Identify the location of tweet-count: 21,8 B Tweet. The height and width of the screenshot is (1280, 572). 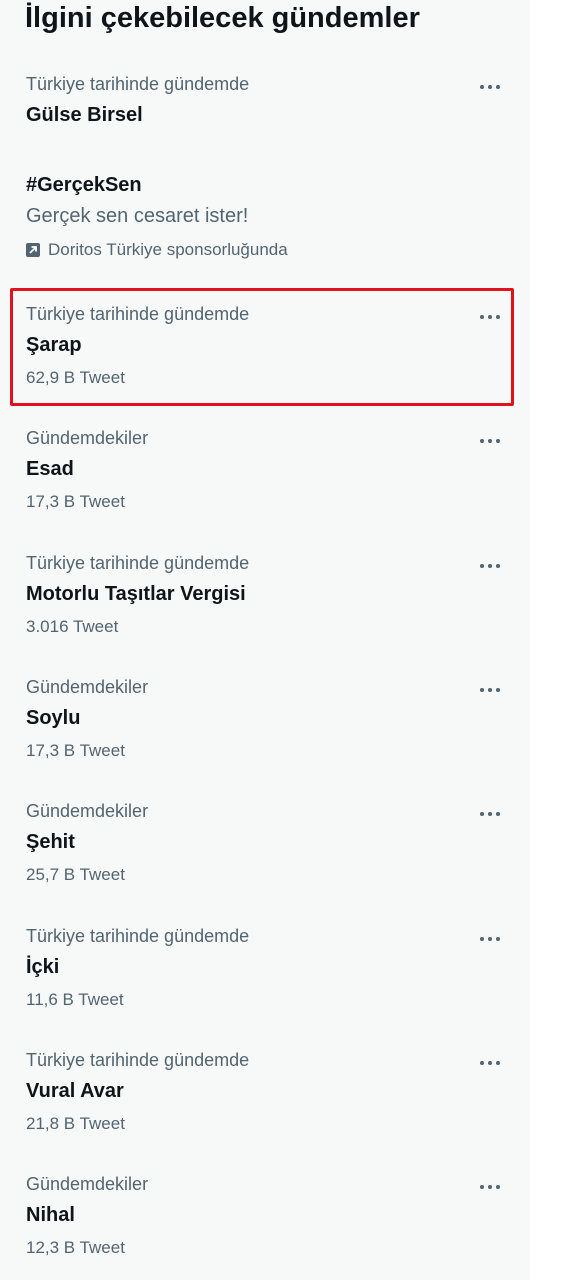
(75, 1123).